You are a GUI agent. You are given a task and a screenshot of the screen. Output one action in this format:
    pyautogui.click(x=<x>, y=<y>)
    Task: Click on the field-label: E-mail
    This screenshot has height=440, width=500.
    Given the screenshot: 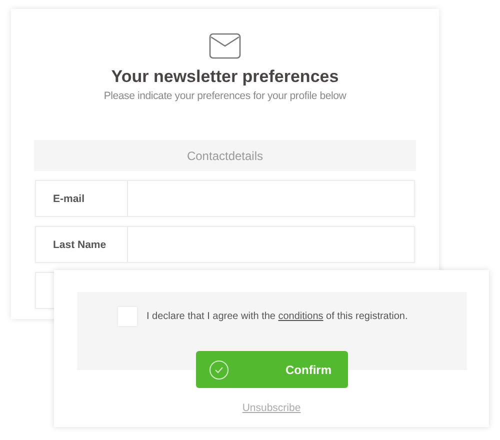 What is the action you would take?
    pyautogui.click(x=69, y=198)
    